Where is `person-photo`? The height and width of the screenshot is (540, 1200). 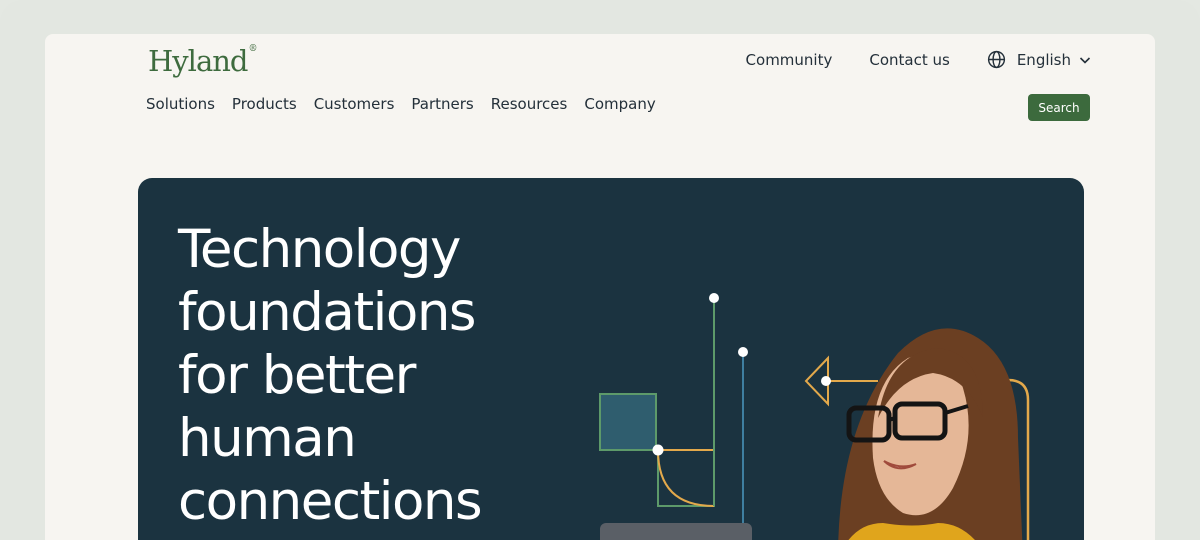
person-photo is located at coordinates (930, 434).